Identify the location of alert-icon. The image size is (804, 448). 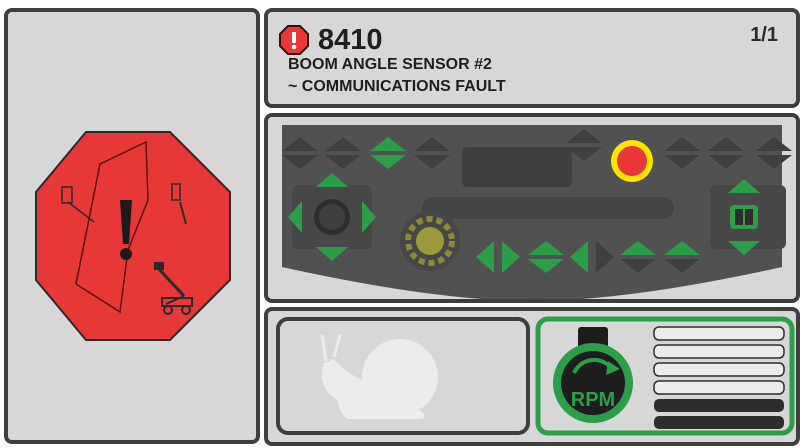
(294, 40).